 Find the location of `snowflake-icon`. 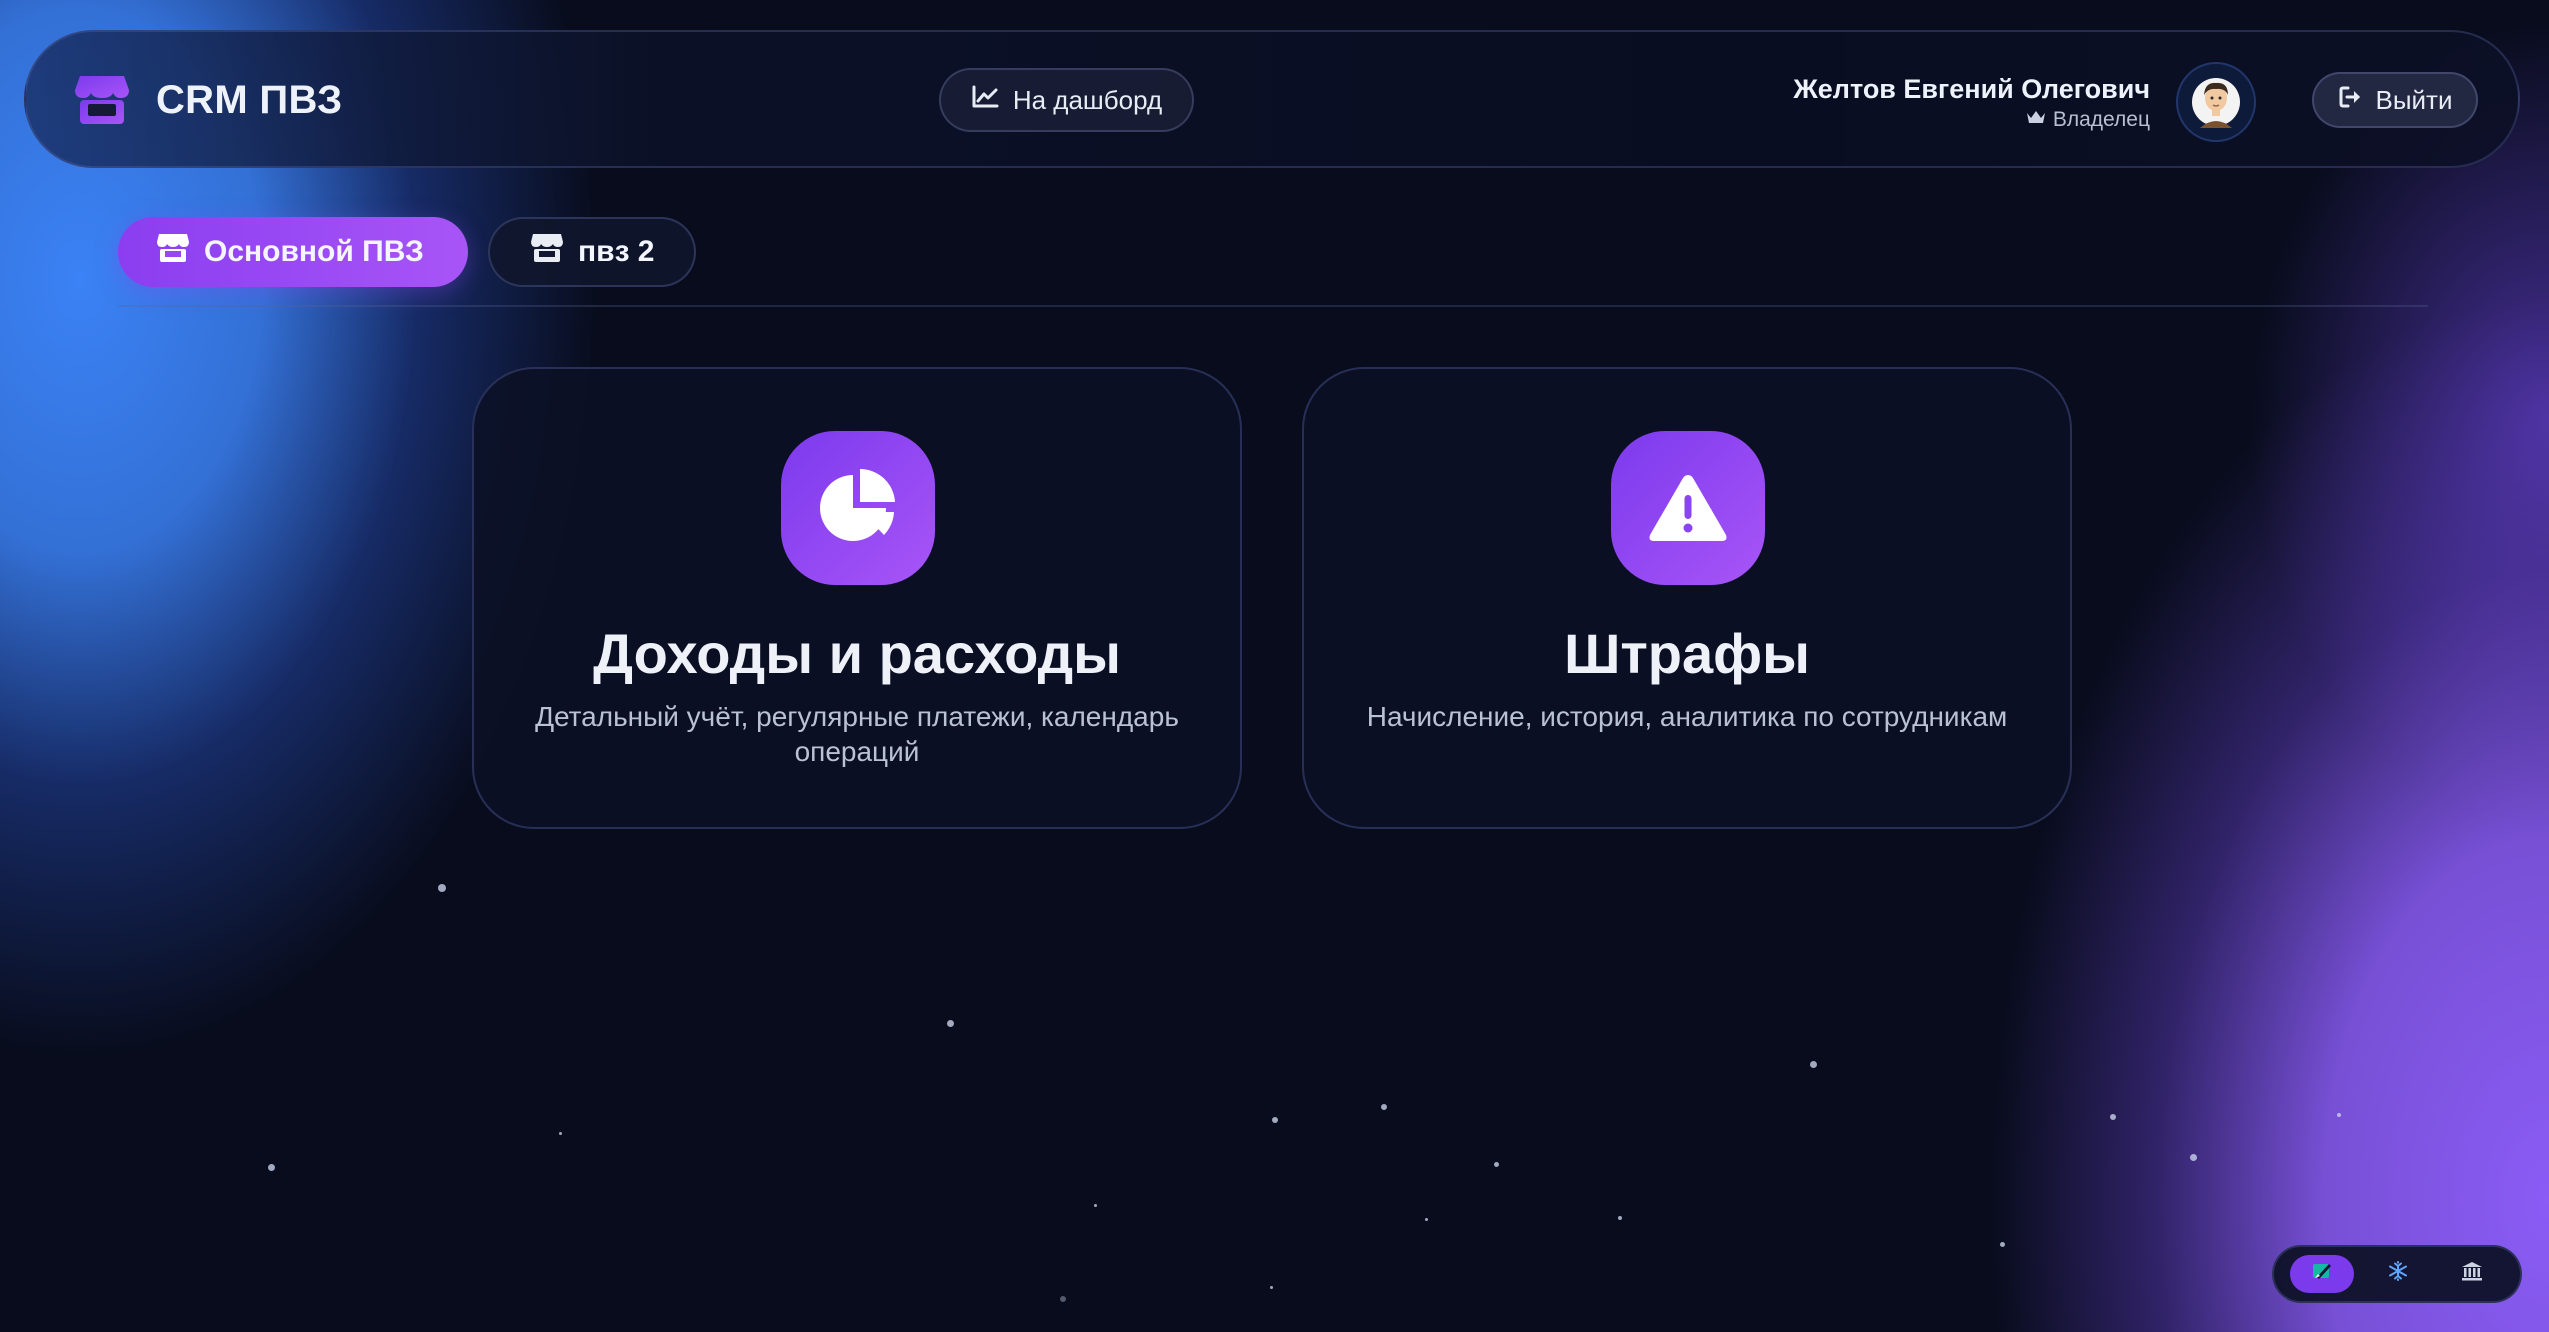

snowflake-icon is located at coordinates (2398, 1274).